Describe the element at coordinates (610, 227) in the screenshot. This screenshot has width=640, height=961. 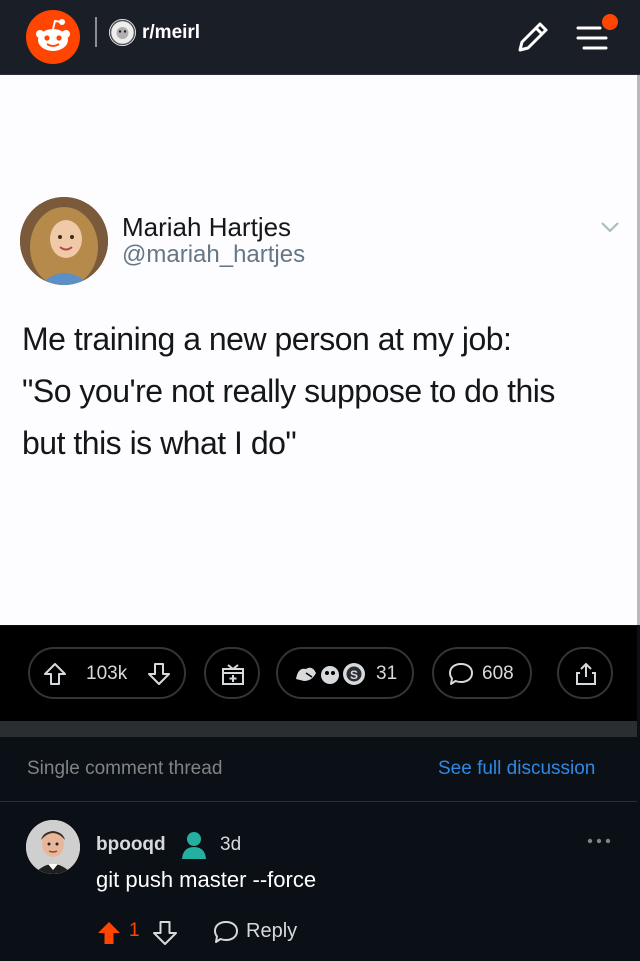
I see `chevron-down-icon` at that location.